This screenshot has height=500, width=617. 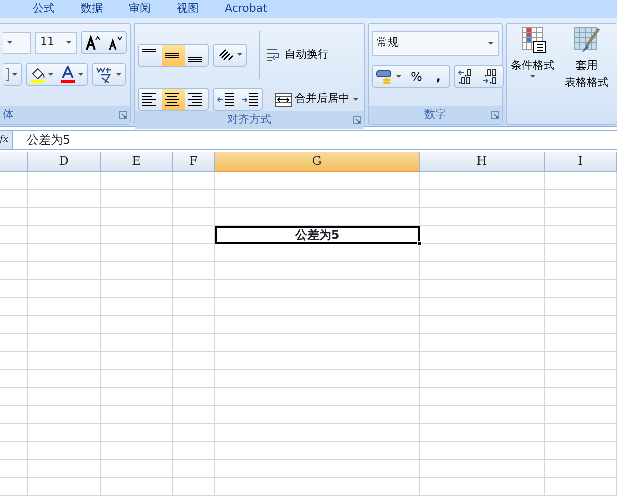 I want to click on conditional-format-button: 条件格式, so click(x=533, y=58).